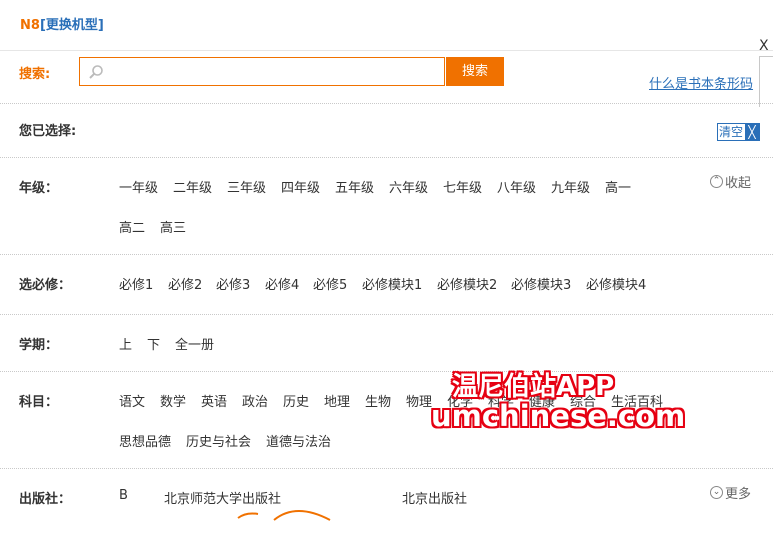 Image resolution: width=773 pixels, height=538 pixels. Describe the element at coordinates (618, 186) in the screenshot. I see `grade-option: 高一` at that location.